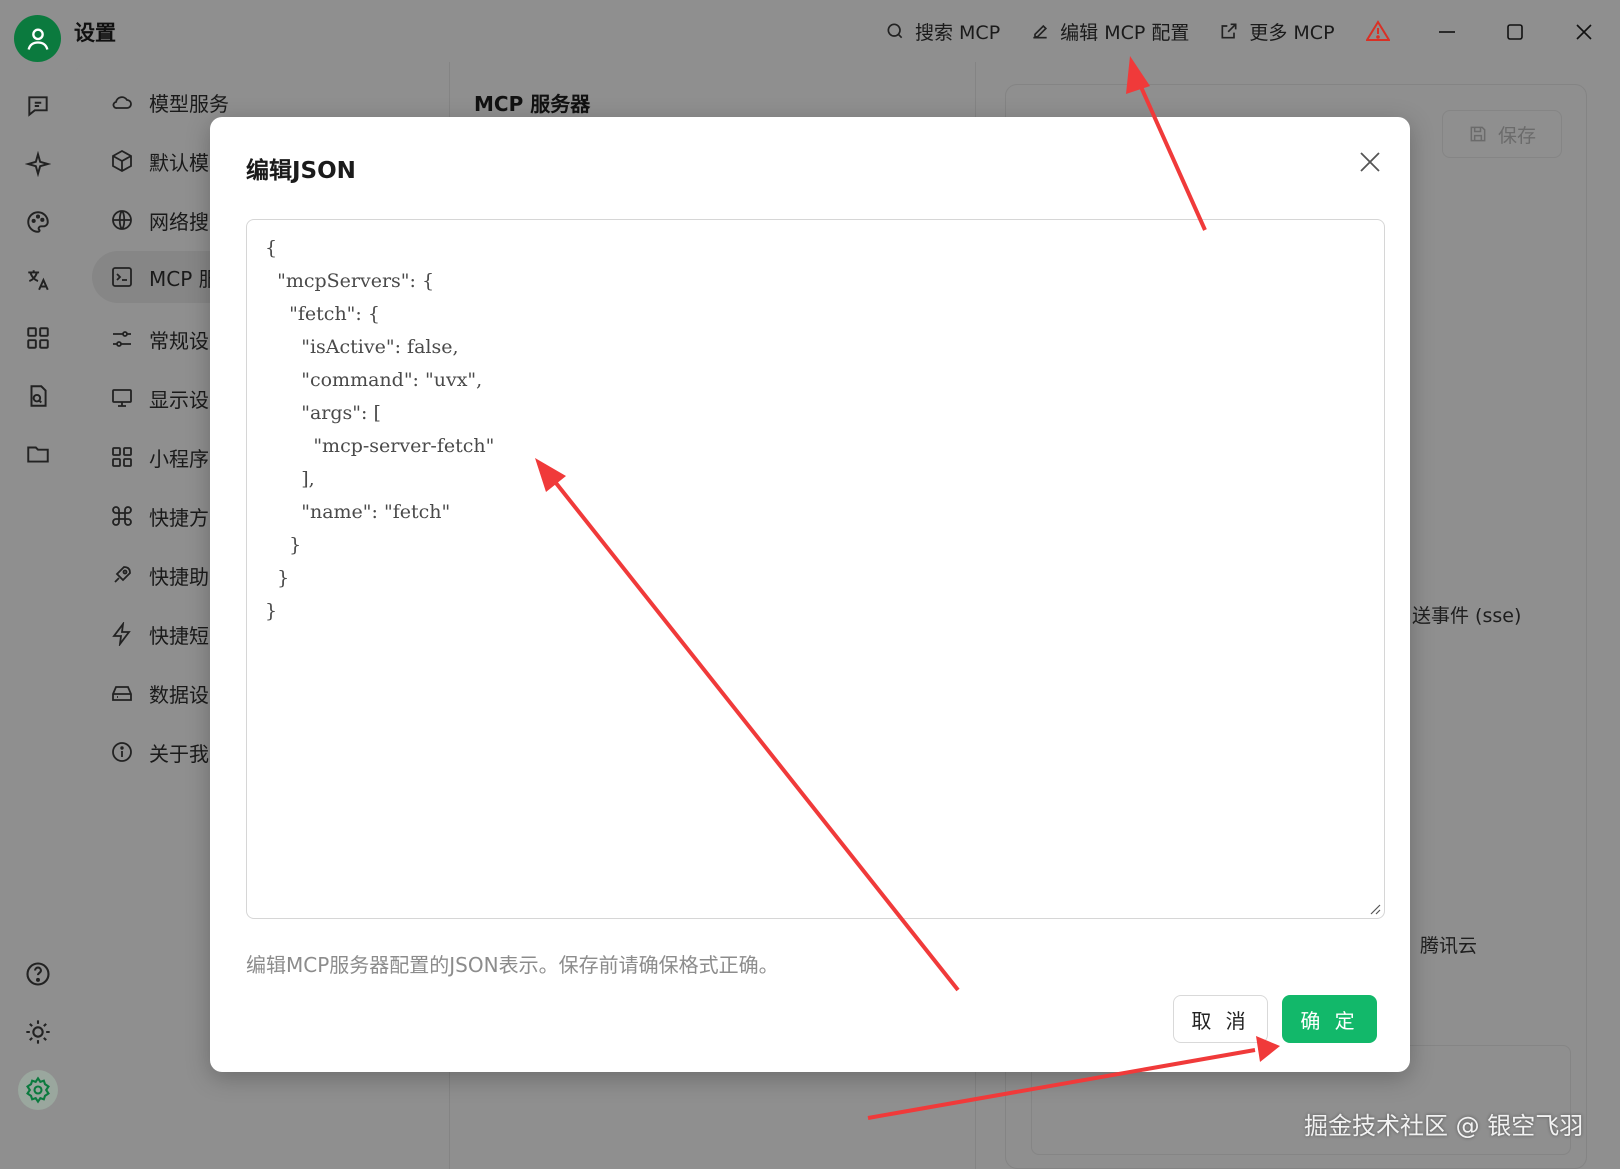  What do you see at coordinates (38, 338) in the screenshot?
I see `apps-icon` at bounding box center [38, 338].